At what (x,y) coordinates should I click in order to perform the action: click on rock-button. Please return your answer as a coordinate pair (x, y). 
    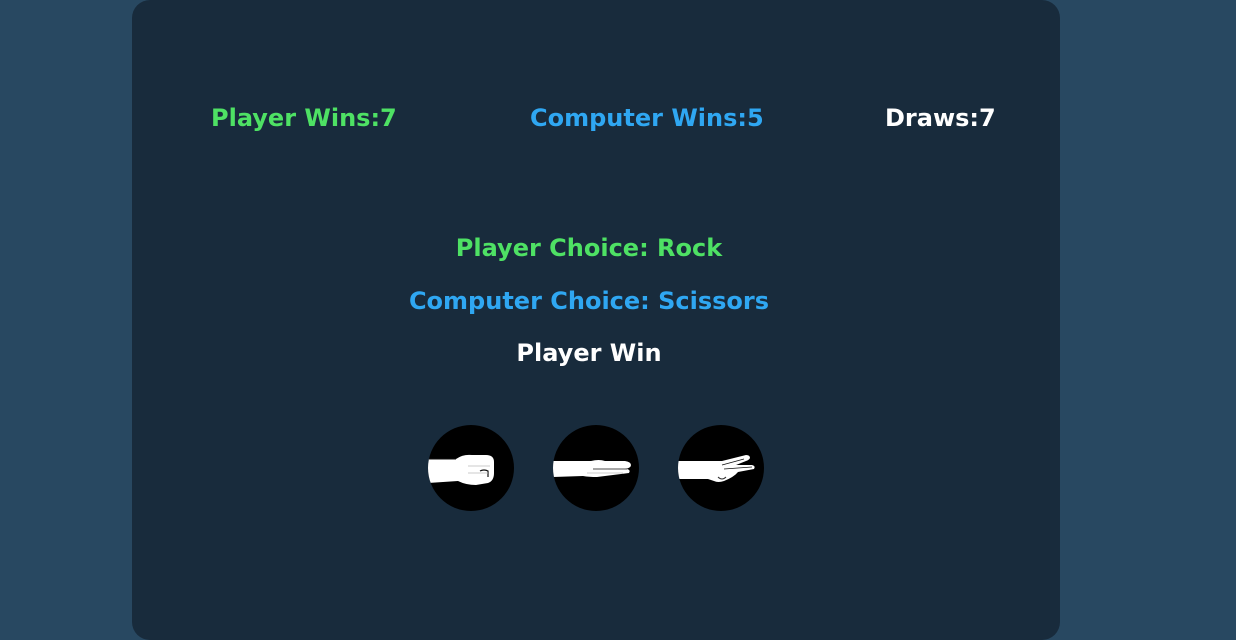
    Looking at the image, I should click on (471, 468).